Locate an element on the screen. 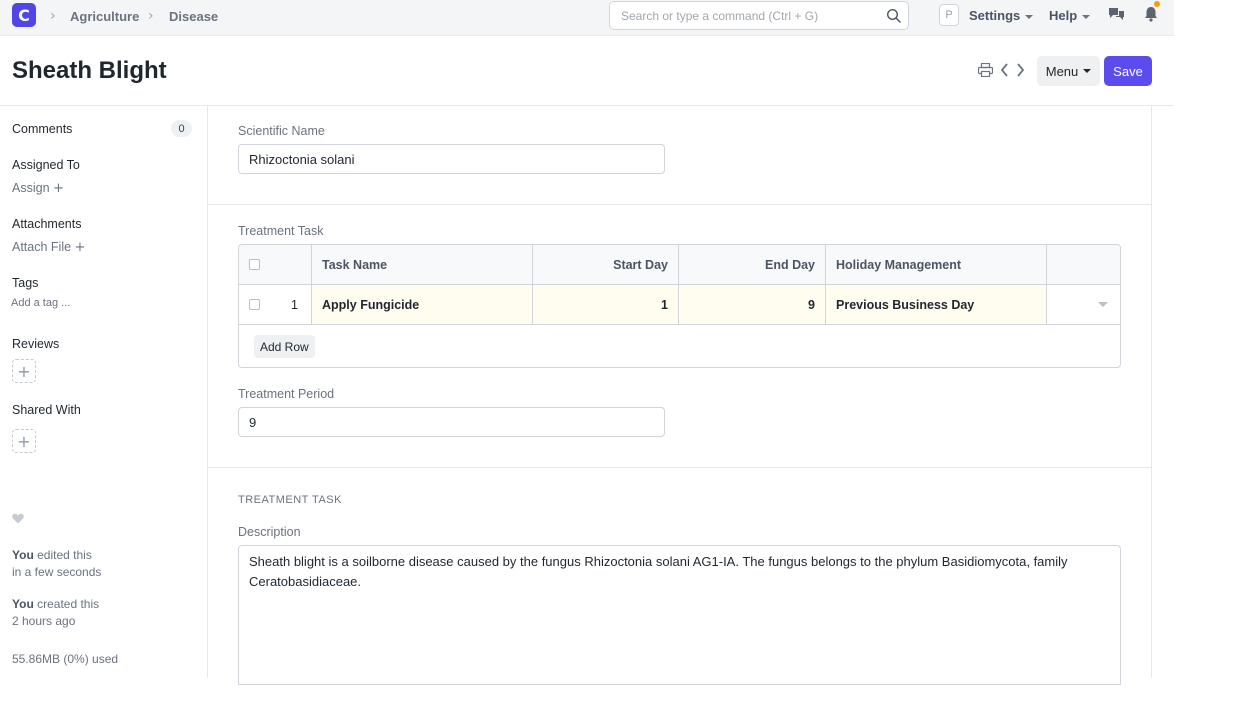 The image size is (1233, 705). add-share-button: + is located at coordinates (24, 441).